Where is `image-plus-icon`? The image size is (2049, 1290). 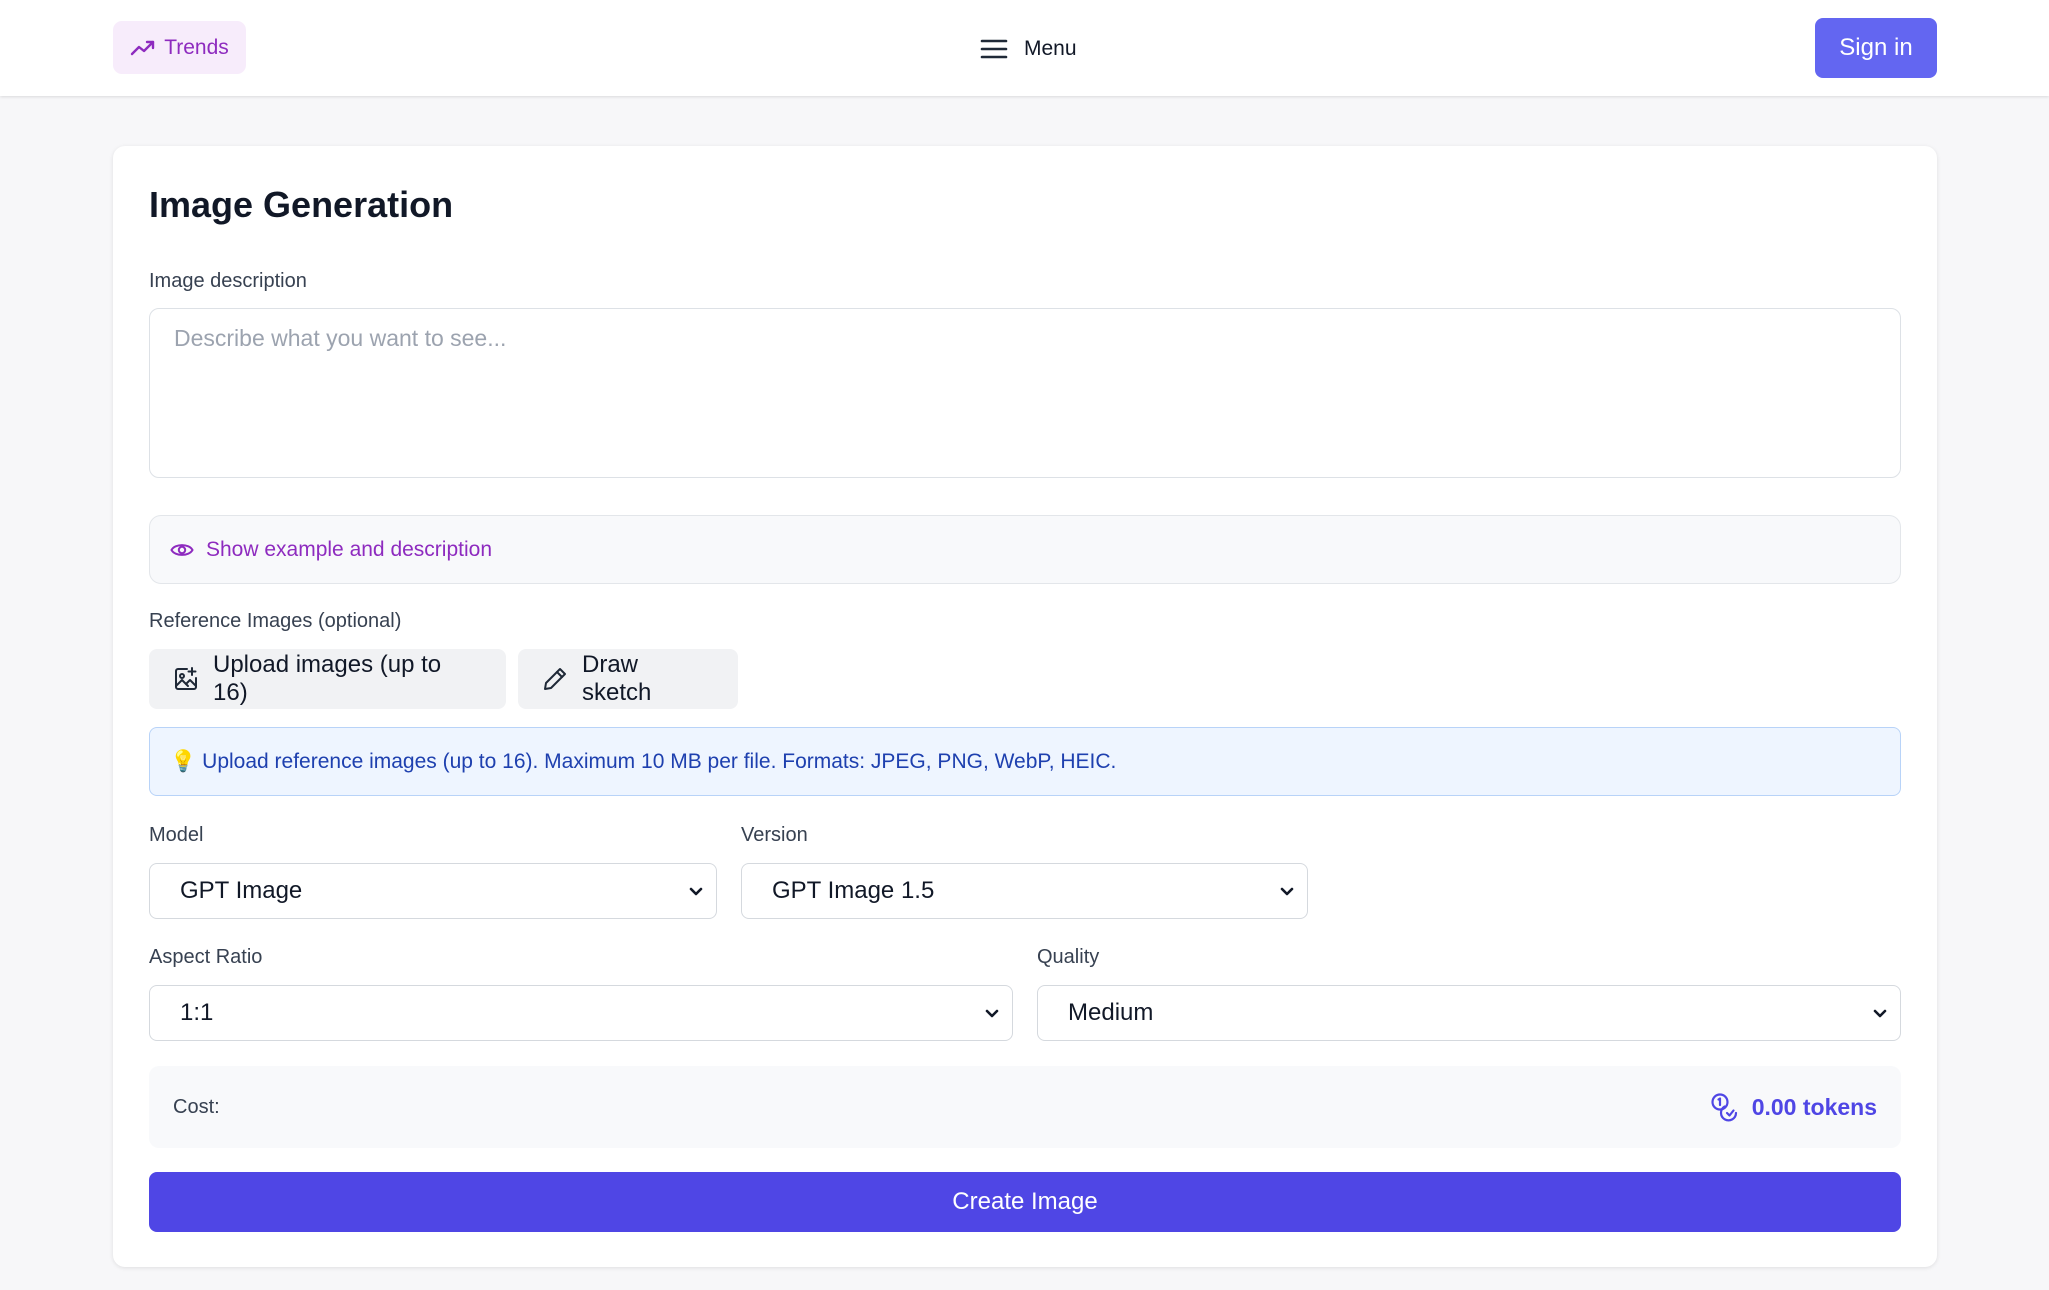 image-plus-icon is located at coordinates (186, 679).